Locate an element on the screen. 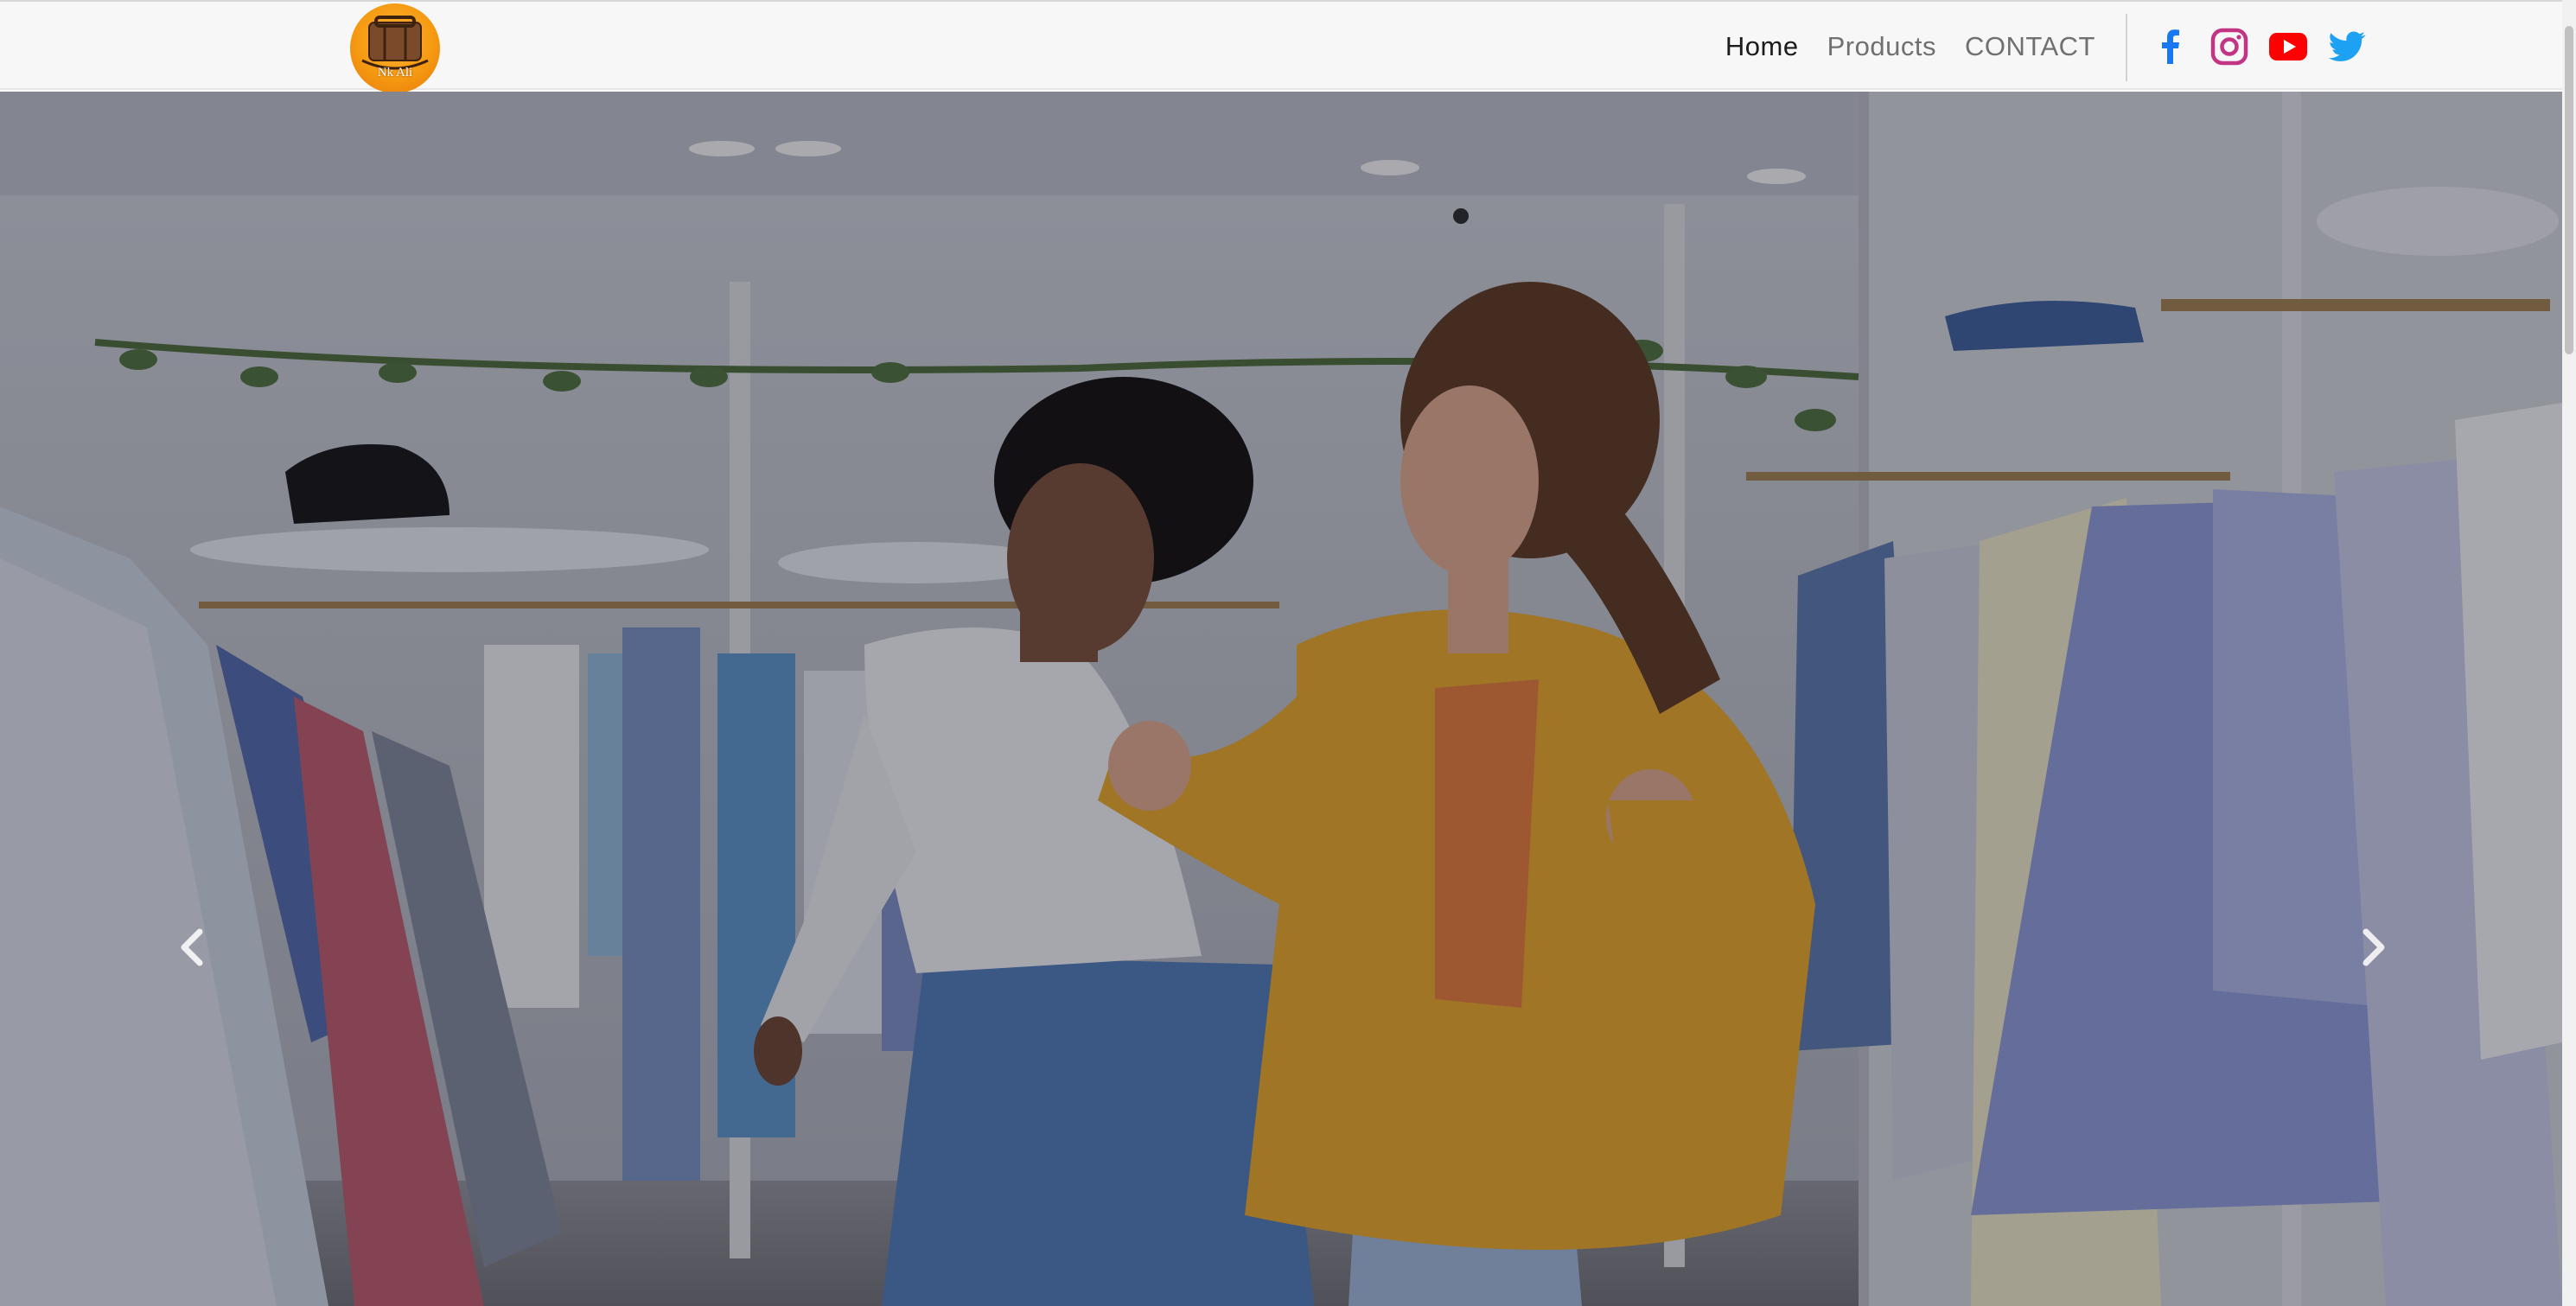  scrollbar-thumb is located at coordinates (2569, 190).